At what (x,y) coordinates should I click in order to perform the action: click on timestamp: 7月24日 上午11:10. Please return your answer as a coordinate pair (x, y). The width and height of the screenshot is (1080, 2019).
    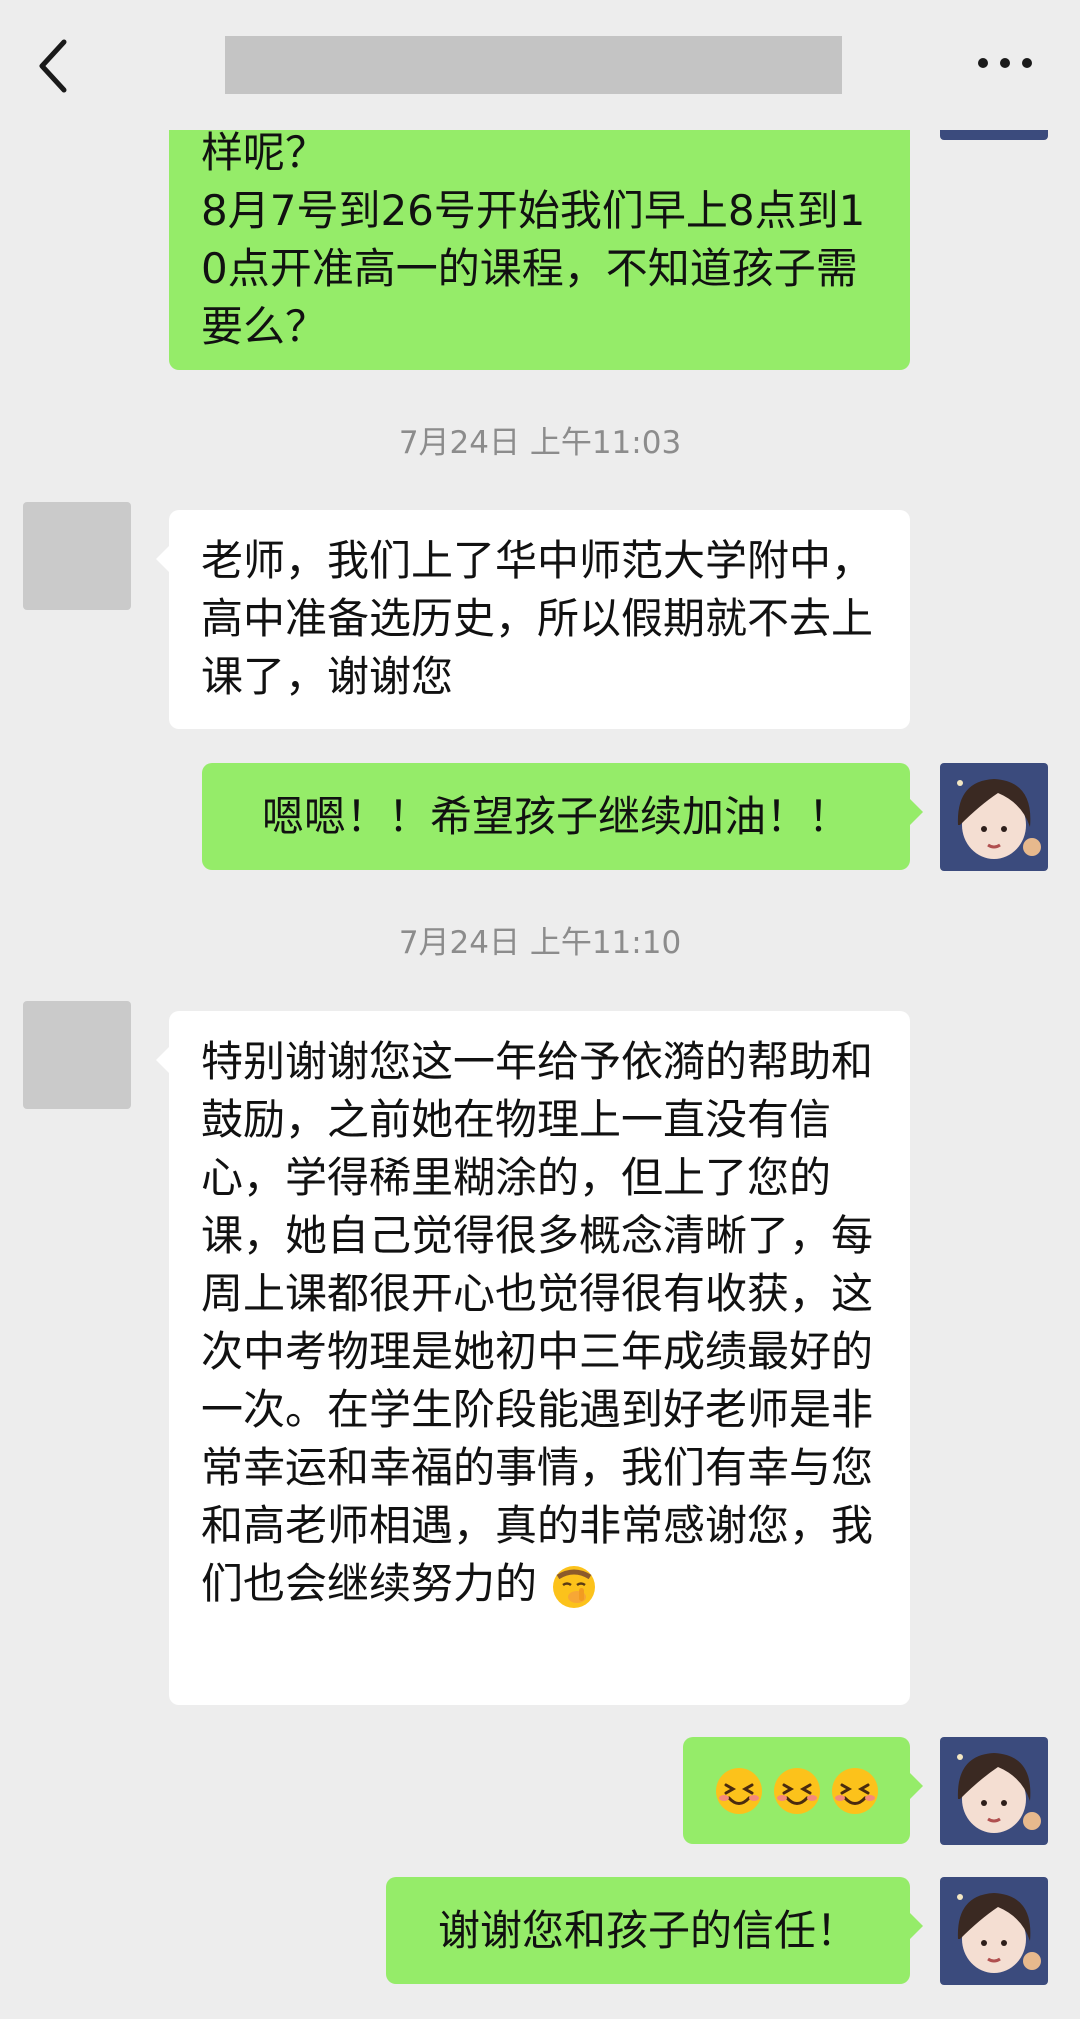
    Looking at the image, I should click on (540, 943).